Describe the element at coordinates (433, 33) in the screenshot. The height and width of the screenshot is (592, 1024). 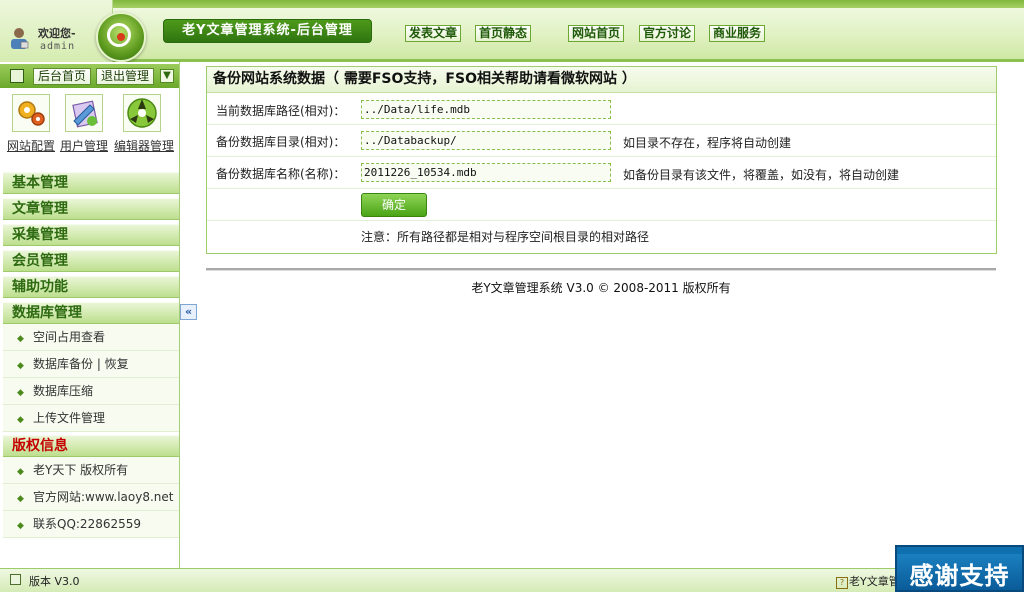
I see `nav-post-article: 发表文章` at that location.